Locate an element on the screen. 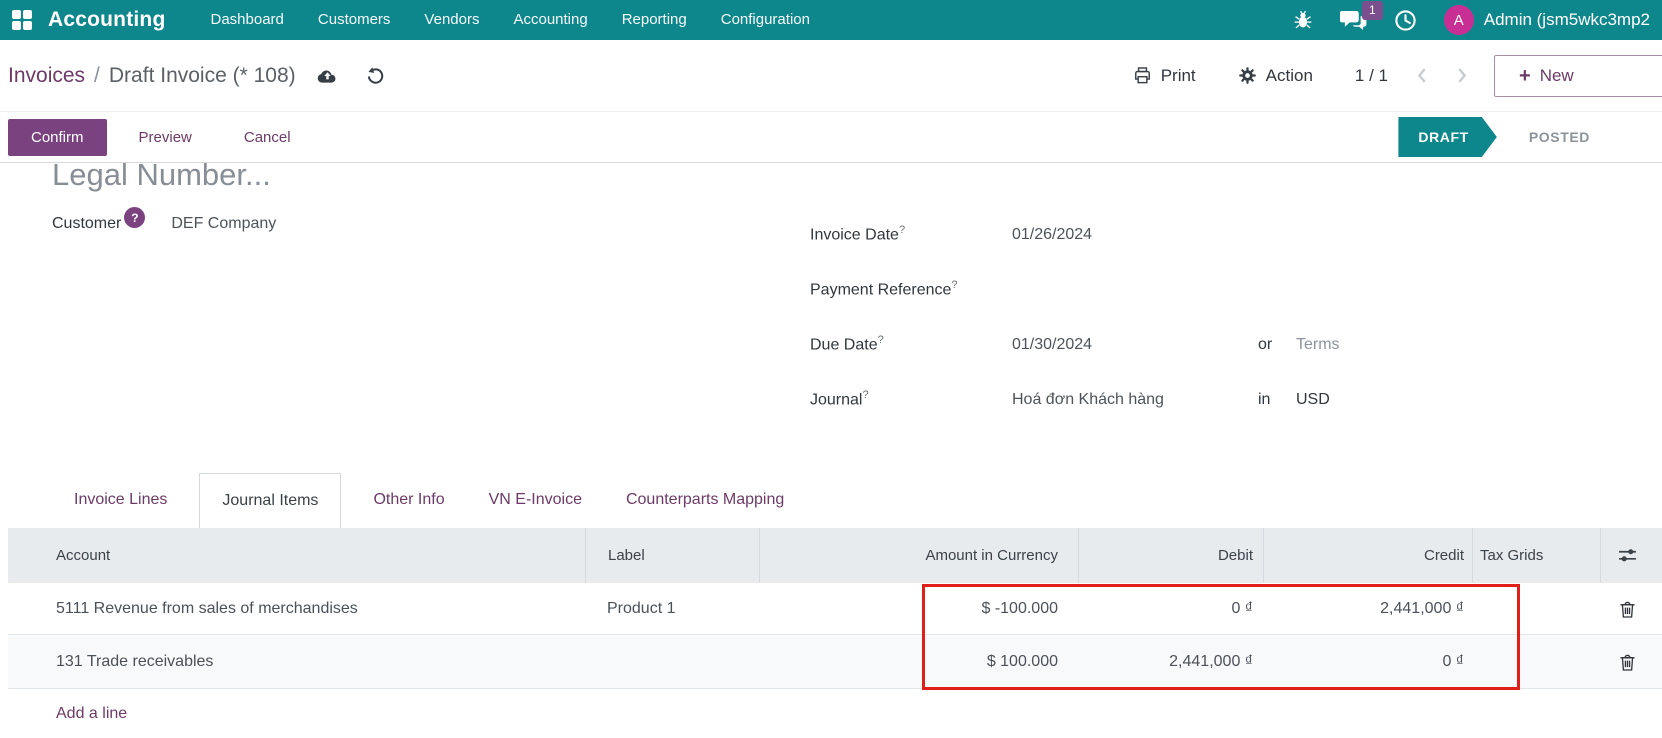 Image resolution: width=1662 pixels, height=738 pixels. tab-counterparts-mapping: Counterparts Mapping is located at coordinates (705, 500).